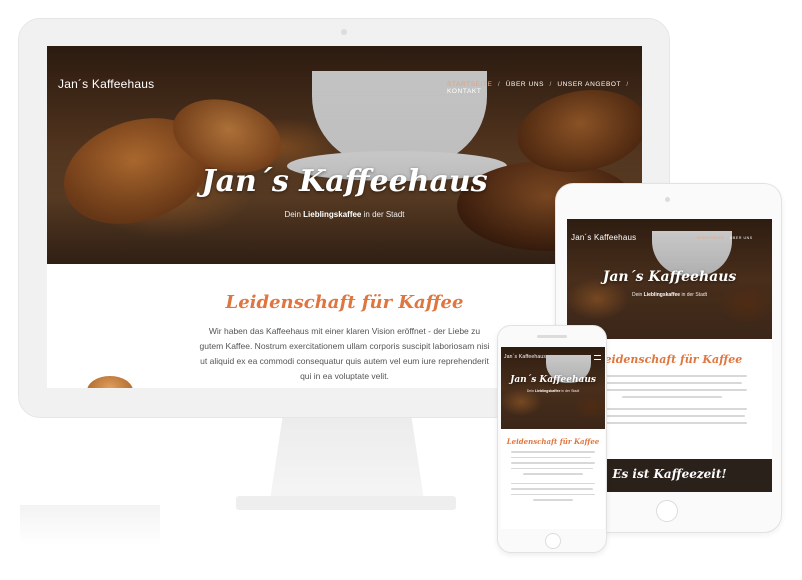  Describe the element at coordinates (470, 84) in the screenshot. I see `nav-link-startseite: STARTSEITE` at that location.